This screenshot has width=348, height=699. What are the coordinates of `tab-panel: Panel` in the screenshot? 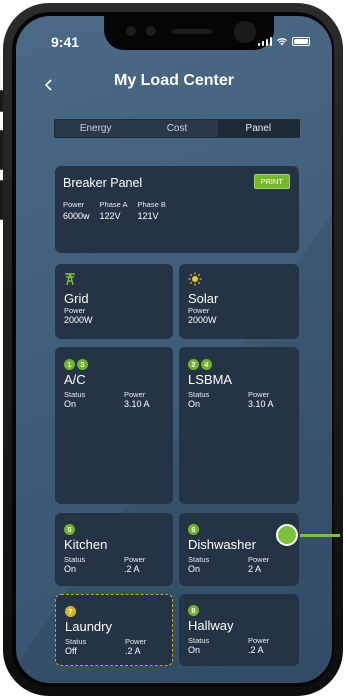 It's located at (258, 128).